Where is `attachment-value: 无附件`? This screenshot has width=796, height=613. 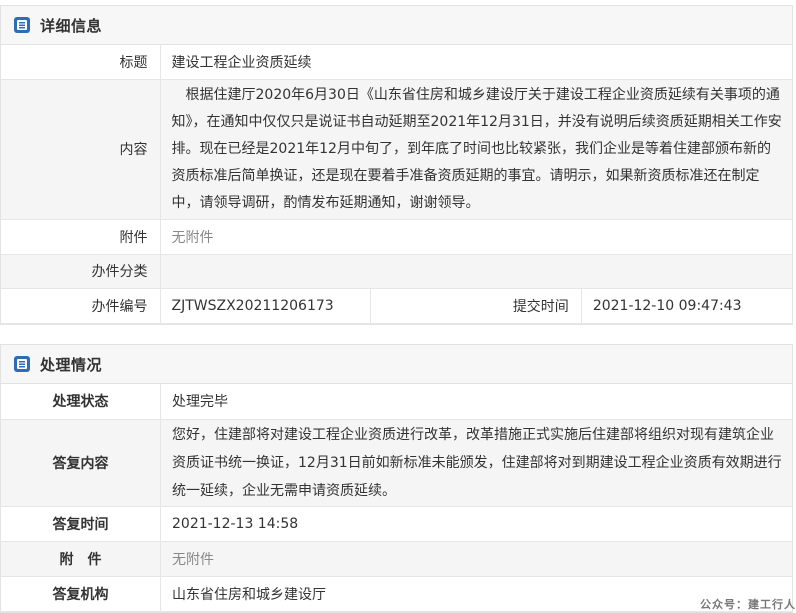 attachment-value: 无附件 is located at coordinates (476, 237).